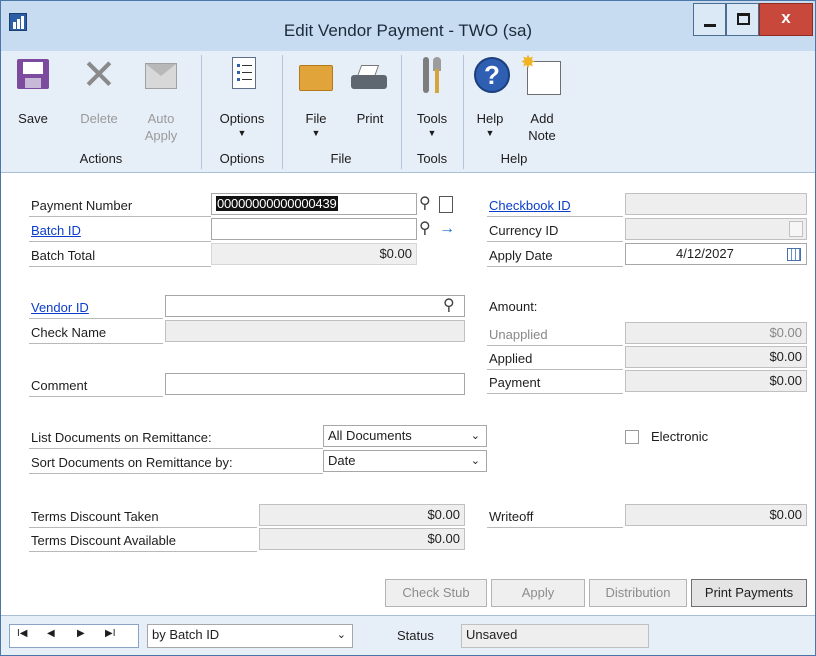  What do you see at coordinates (716, 515) in the screenshot?
I see `writeoff-value: $0.00` at bounding box center [716, 515].